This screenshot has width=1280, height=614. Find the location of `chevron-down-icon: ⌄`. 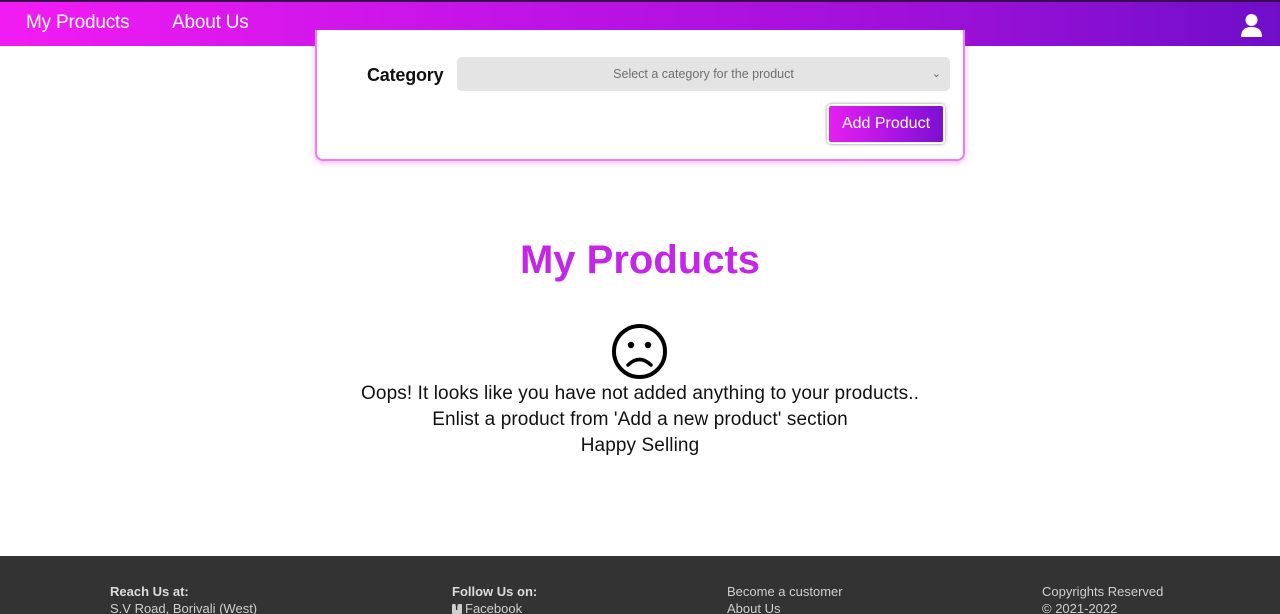

chevron-down-icon: ⌄ is located at coordinates (936, 74).